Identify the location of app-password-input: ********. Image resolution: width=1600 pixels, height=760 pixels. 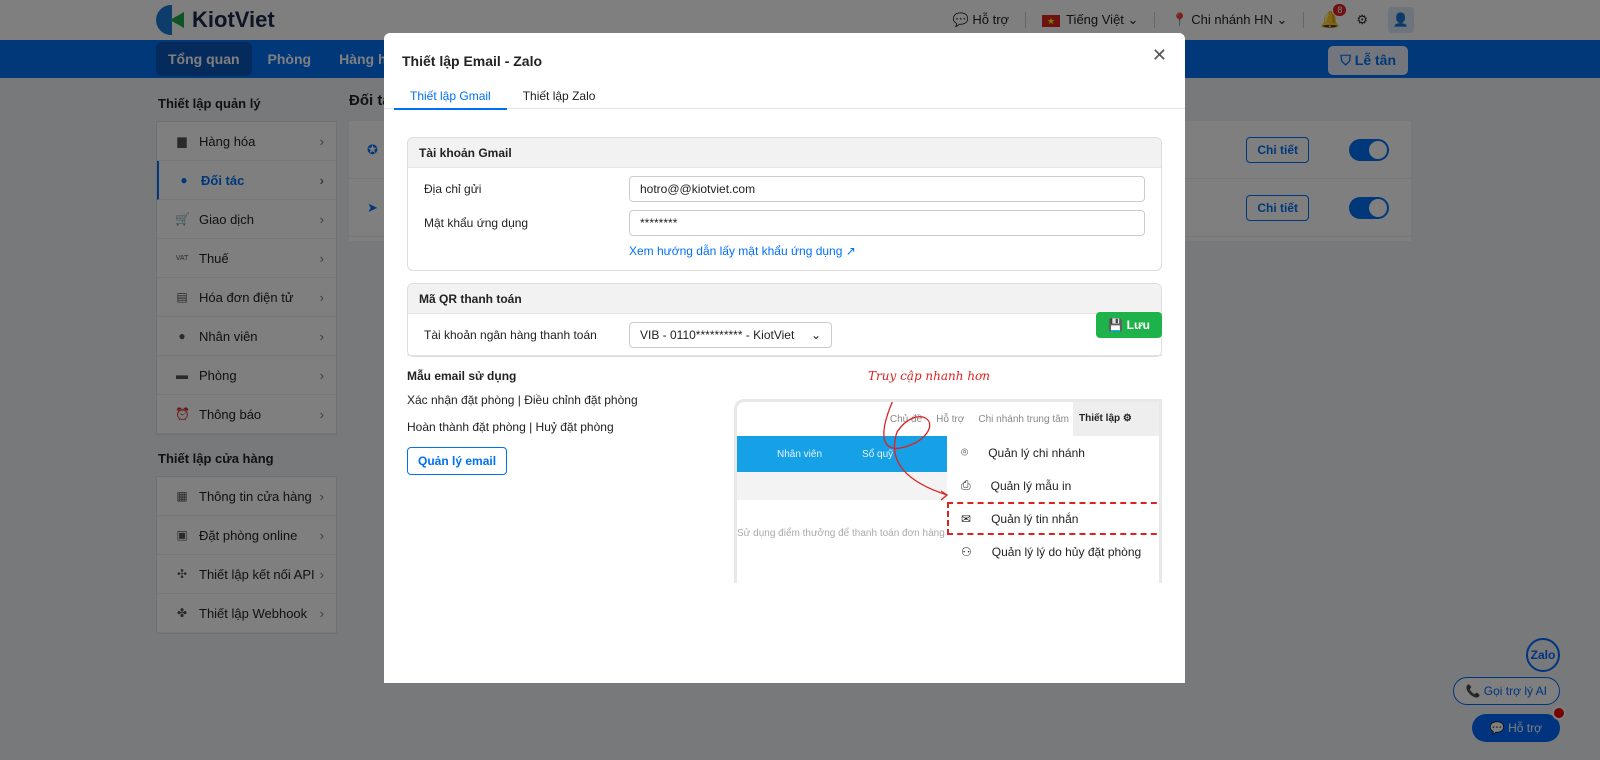
(887, 223).